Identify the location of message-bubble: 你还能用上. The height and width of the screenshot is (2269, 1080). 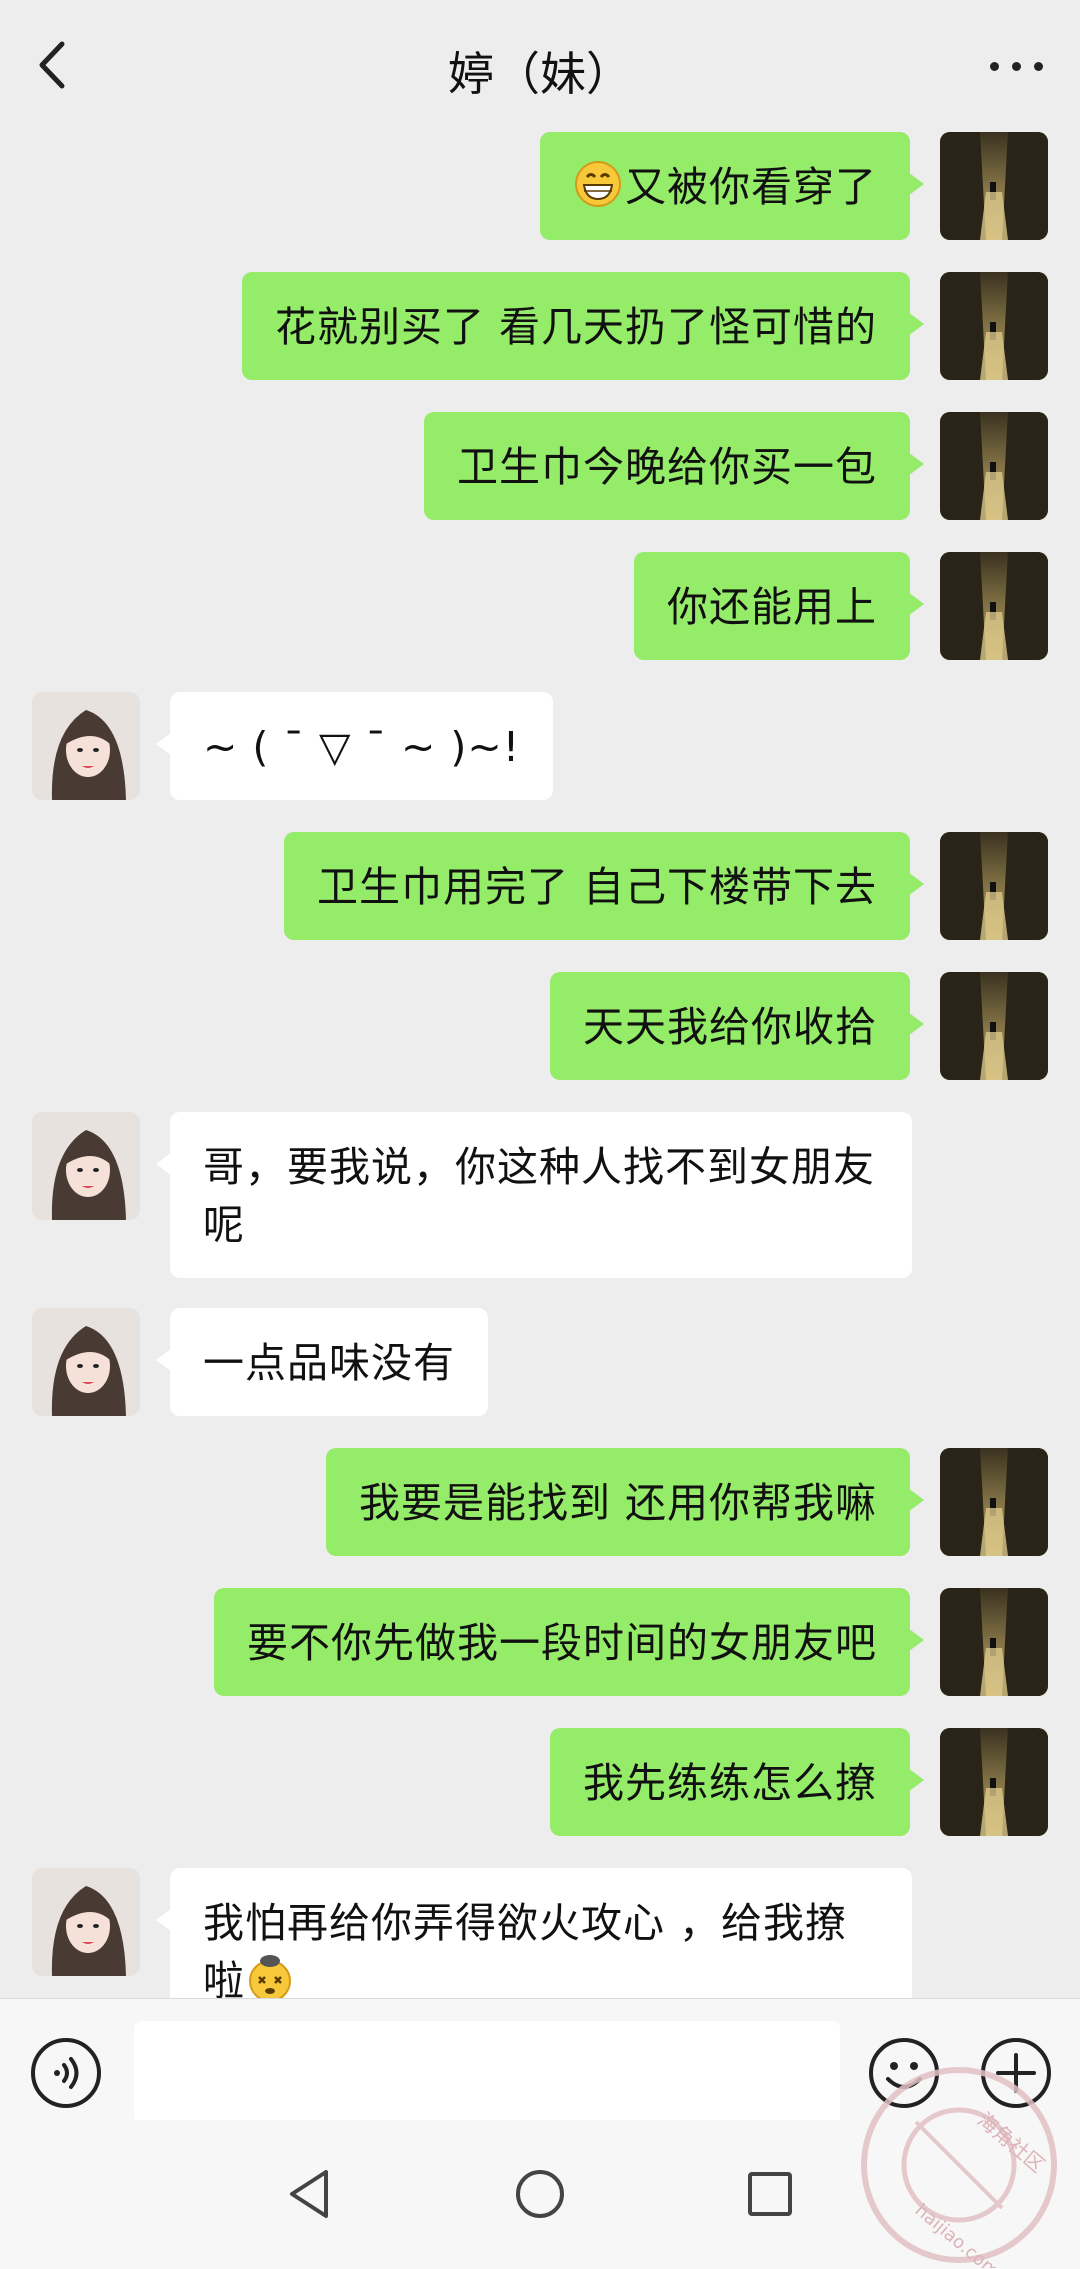
(779, 606).